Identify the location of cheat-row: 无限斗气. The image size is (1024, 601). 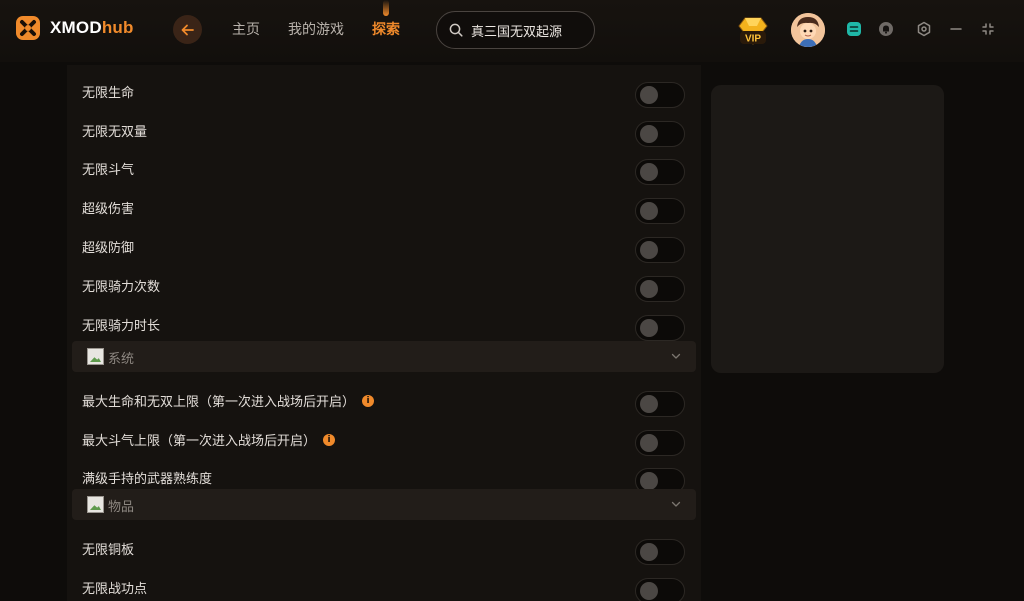
(384, 166).